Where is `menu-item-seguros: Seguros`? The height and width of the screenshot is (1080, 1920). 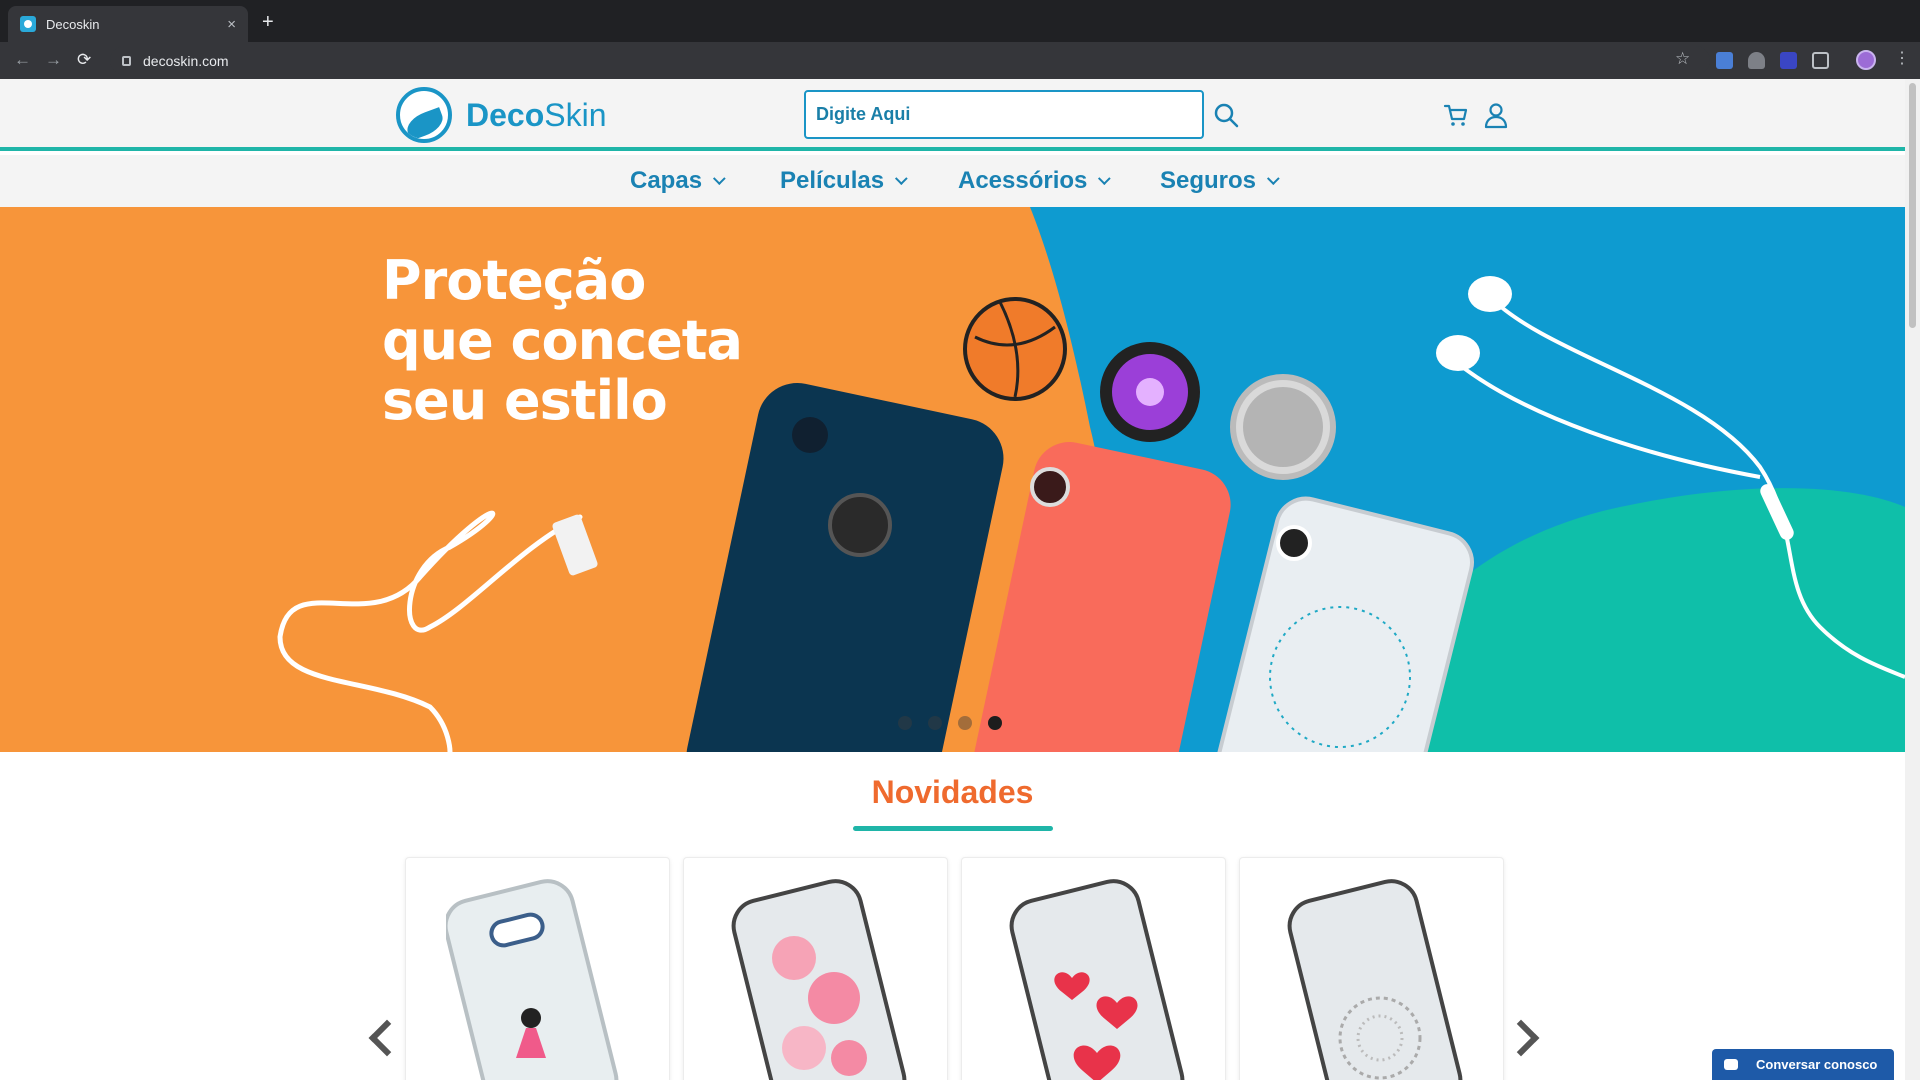
menu-item-seguros: Seguros is located at coordinates (1220, 181).